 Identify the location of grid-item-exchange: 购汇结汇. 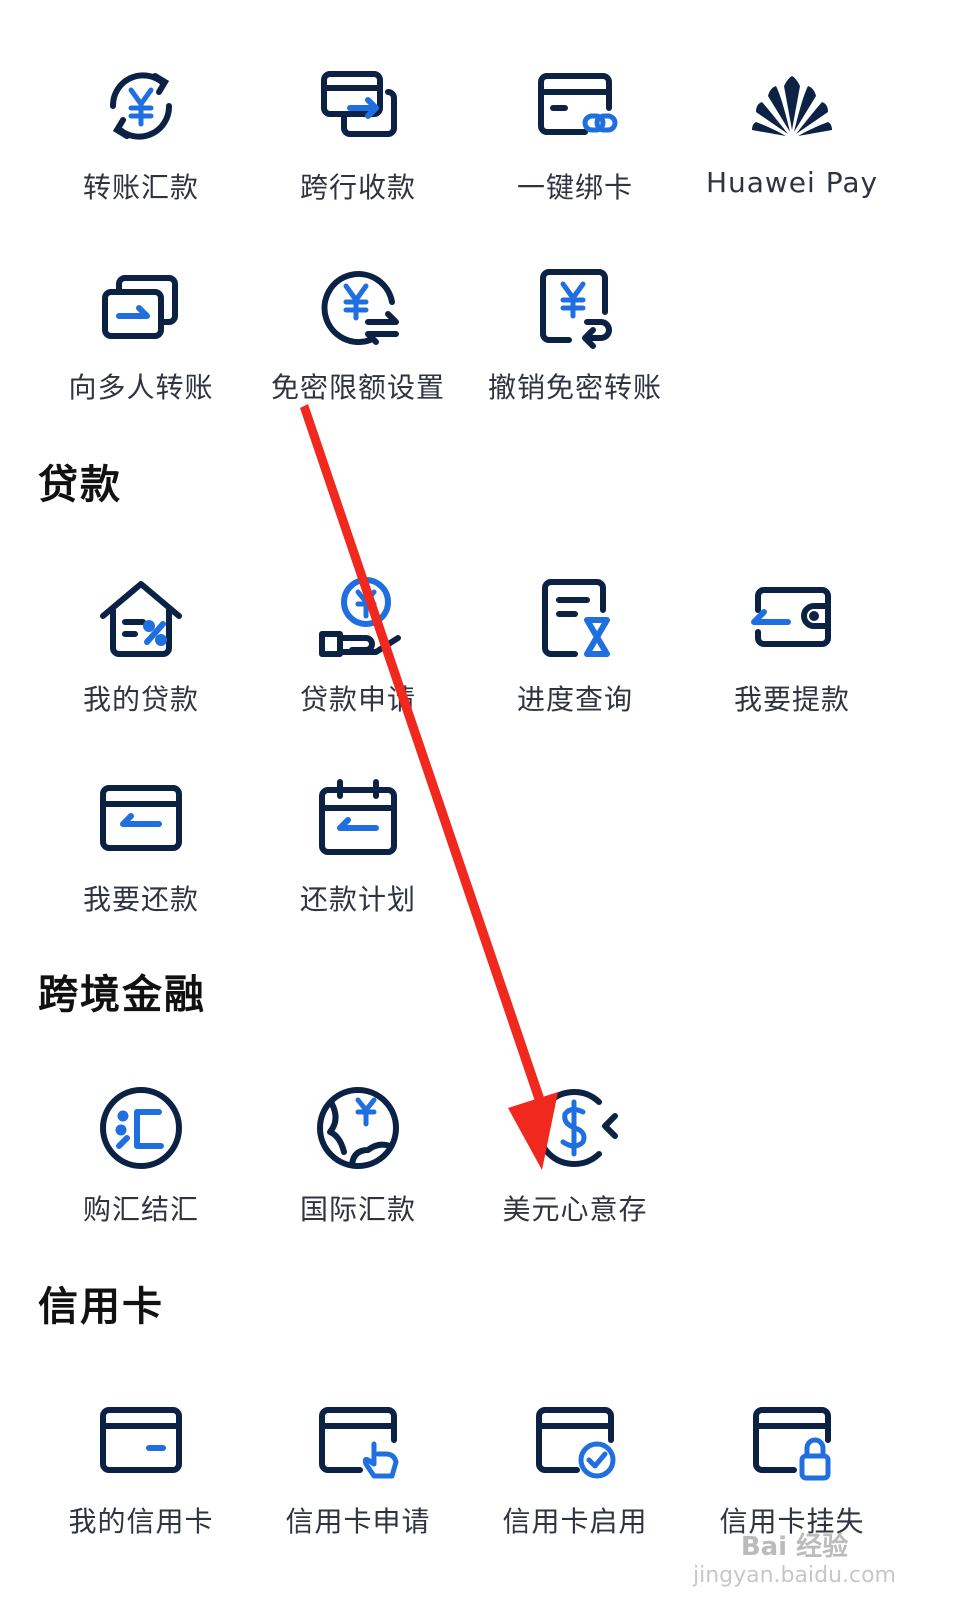
(141, 1157).